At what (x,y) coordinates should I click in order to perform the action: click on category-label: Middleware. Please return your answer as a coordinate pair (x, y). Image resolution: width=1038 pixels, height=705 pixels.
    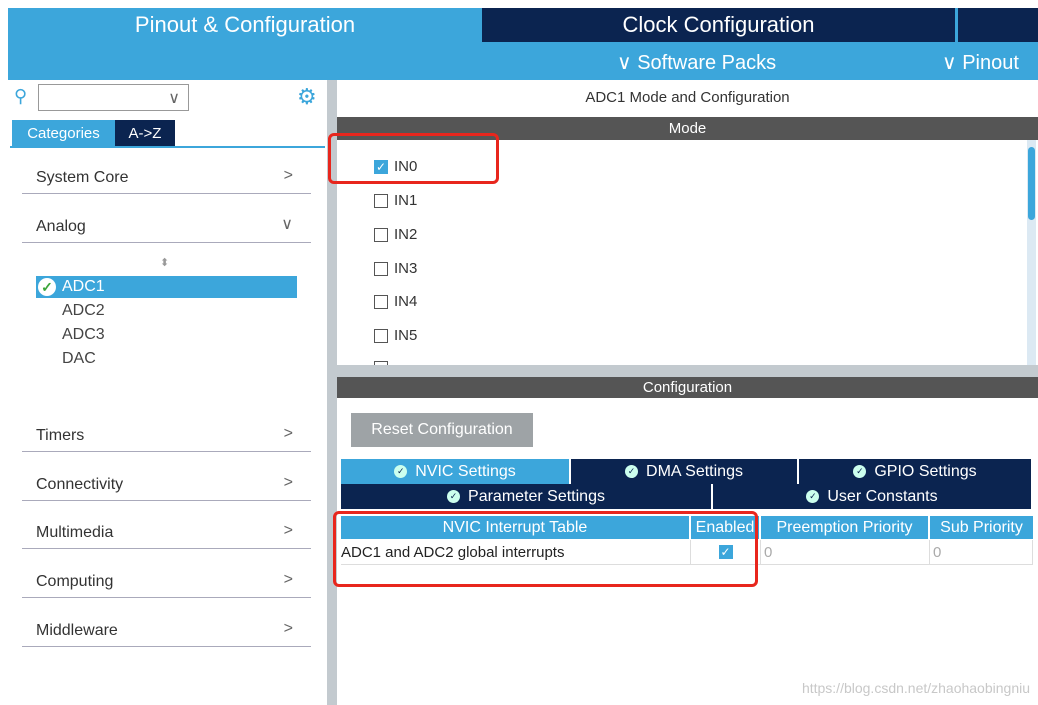
    Looking at the image, I should click on (77, 630).